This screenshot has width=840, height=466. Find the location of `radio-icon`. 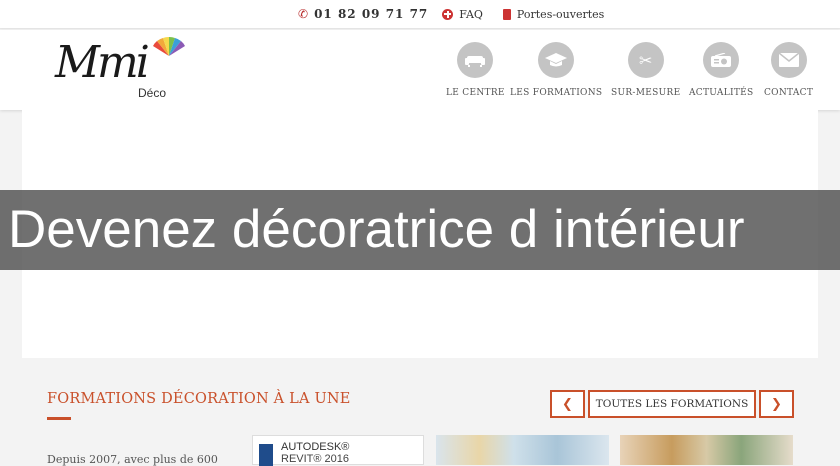

radio-icon is located at coordinates (721, 60).